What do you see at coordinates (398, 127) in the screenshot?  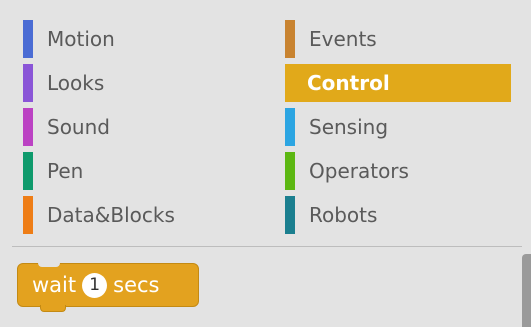 I see `category-sensing: Sensing` at bounding box center [398, 127].